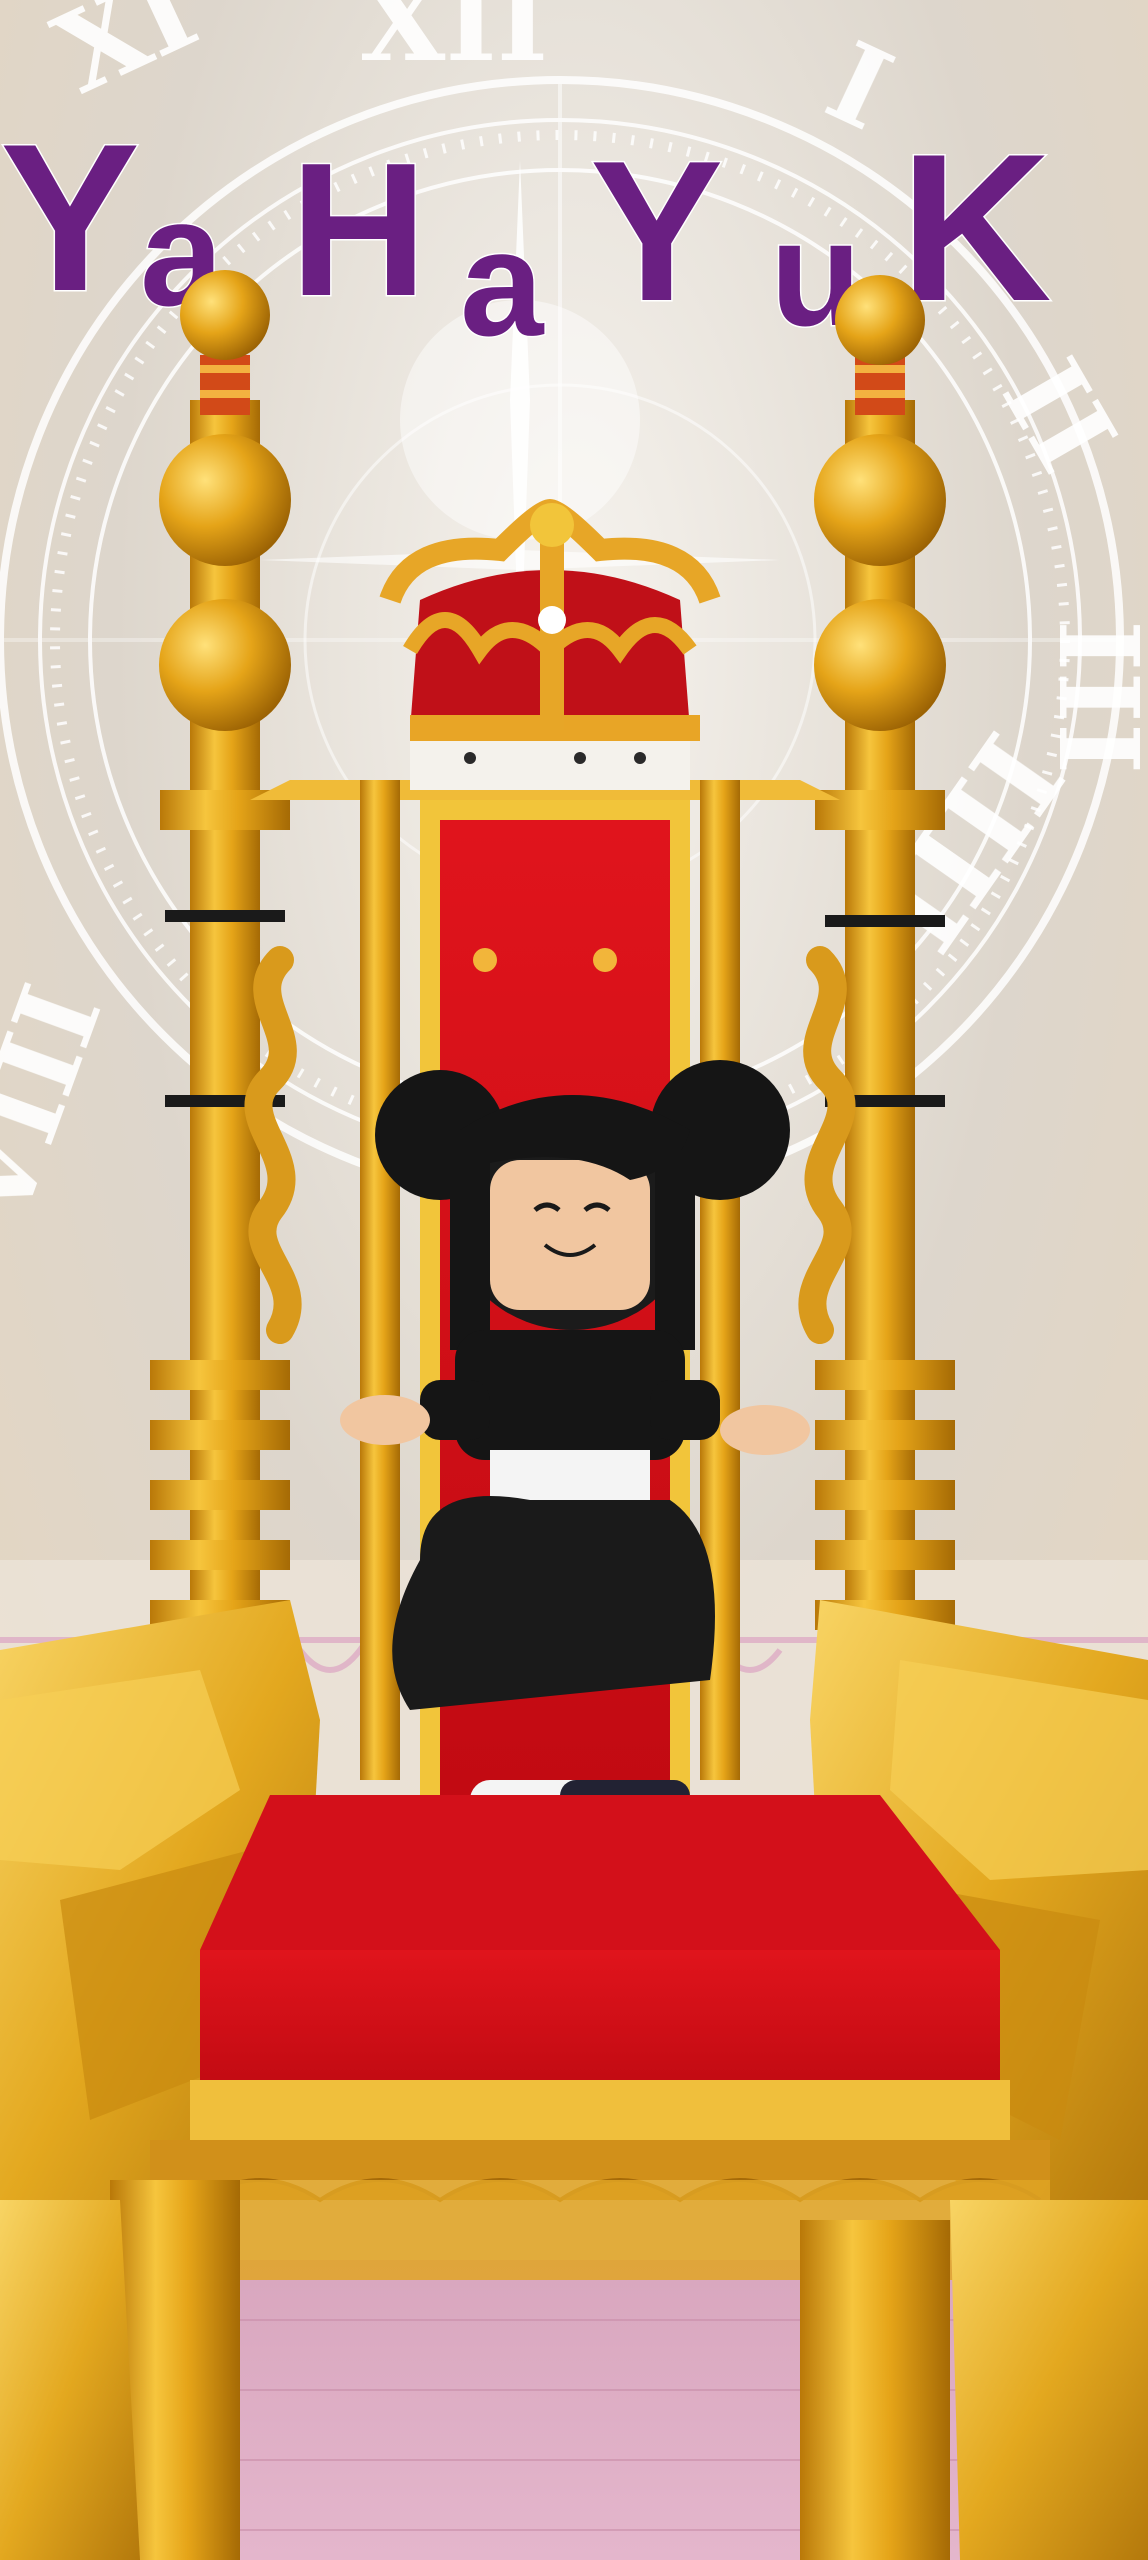 This screenshot has width=1148, height=2560. What do you see at coordinates (358, 230) in the screenshot?
I see `svg-text: H` at bounding box center [358, 230].